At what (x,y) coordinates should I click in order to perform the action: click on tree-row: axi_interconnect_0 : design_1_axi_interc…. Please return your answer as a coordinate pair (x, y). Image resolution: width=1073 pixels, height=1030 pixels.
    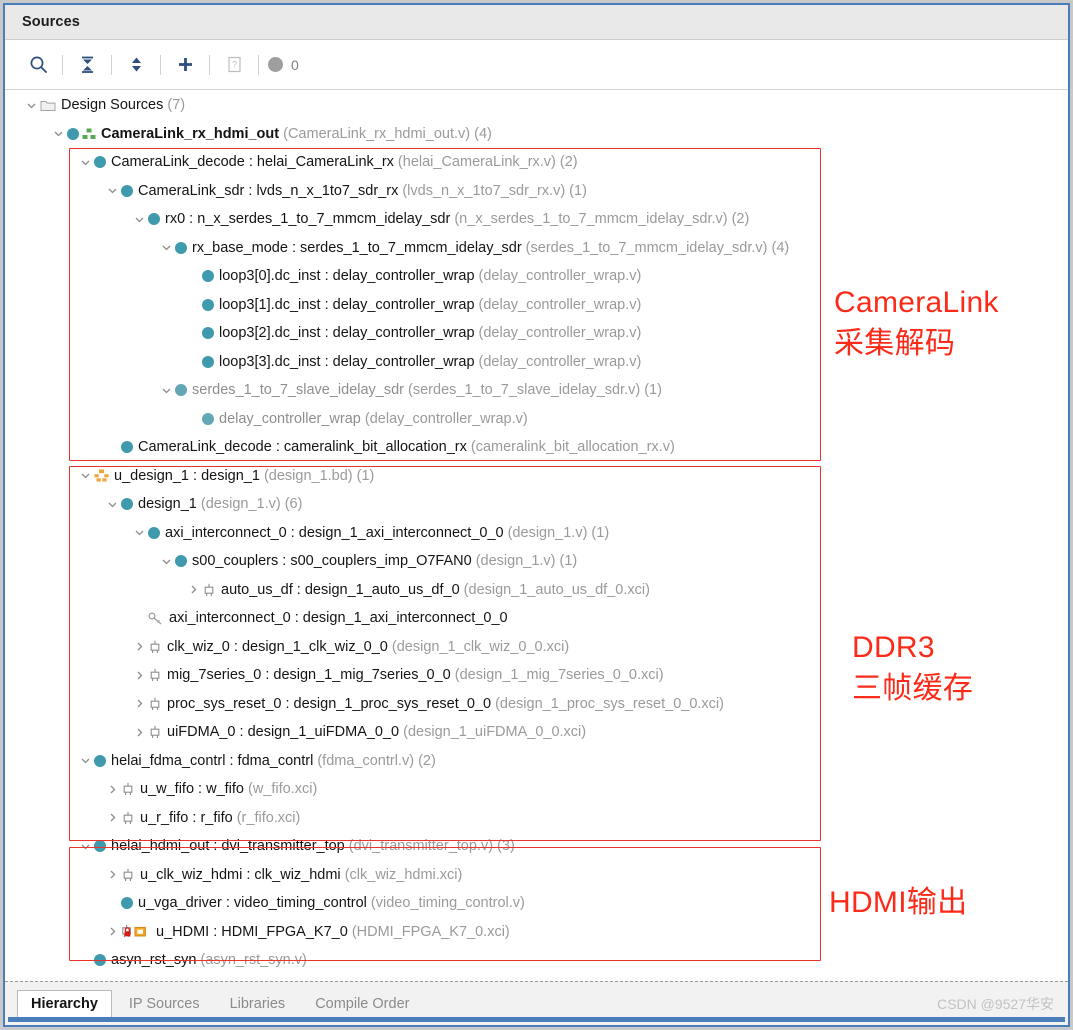
    Looking at the image, I should click on (536, 533).